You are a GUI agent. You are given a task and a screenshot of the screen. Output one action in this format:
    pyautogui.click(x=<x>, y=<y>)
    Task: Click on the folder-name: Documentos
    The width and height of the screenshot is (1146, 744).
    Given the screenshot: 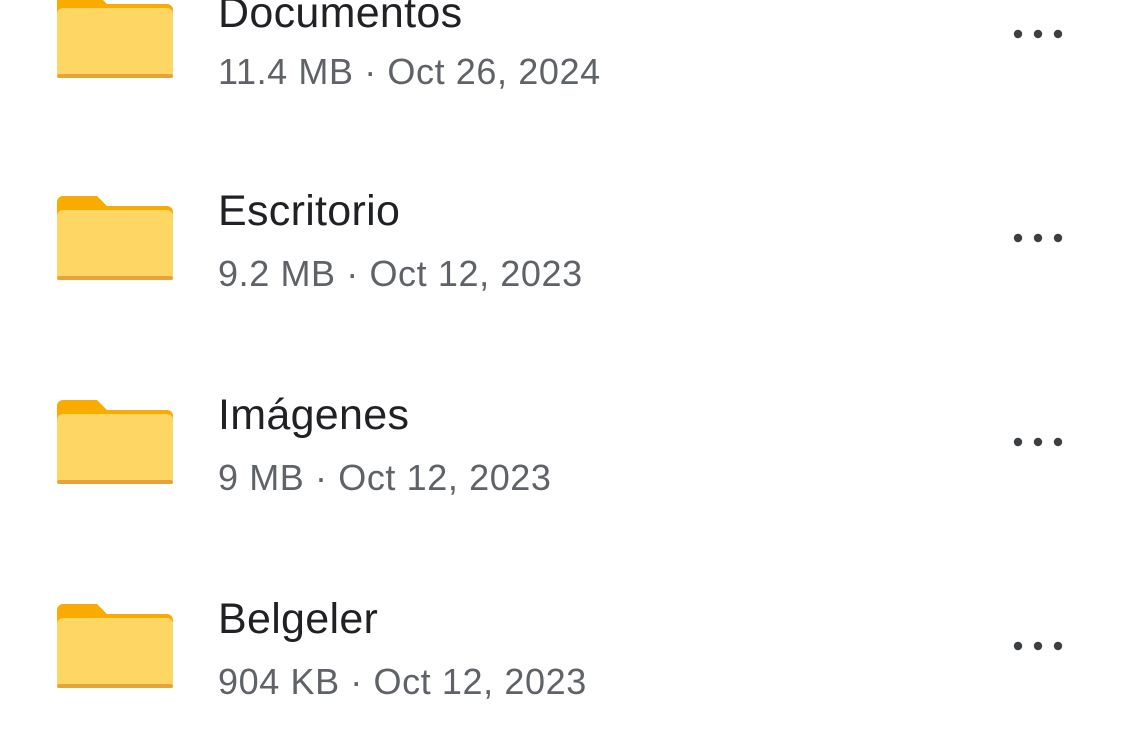 What is the action you would take?
    pyautogui.click(x=340, y=18)
    